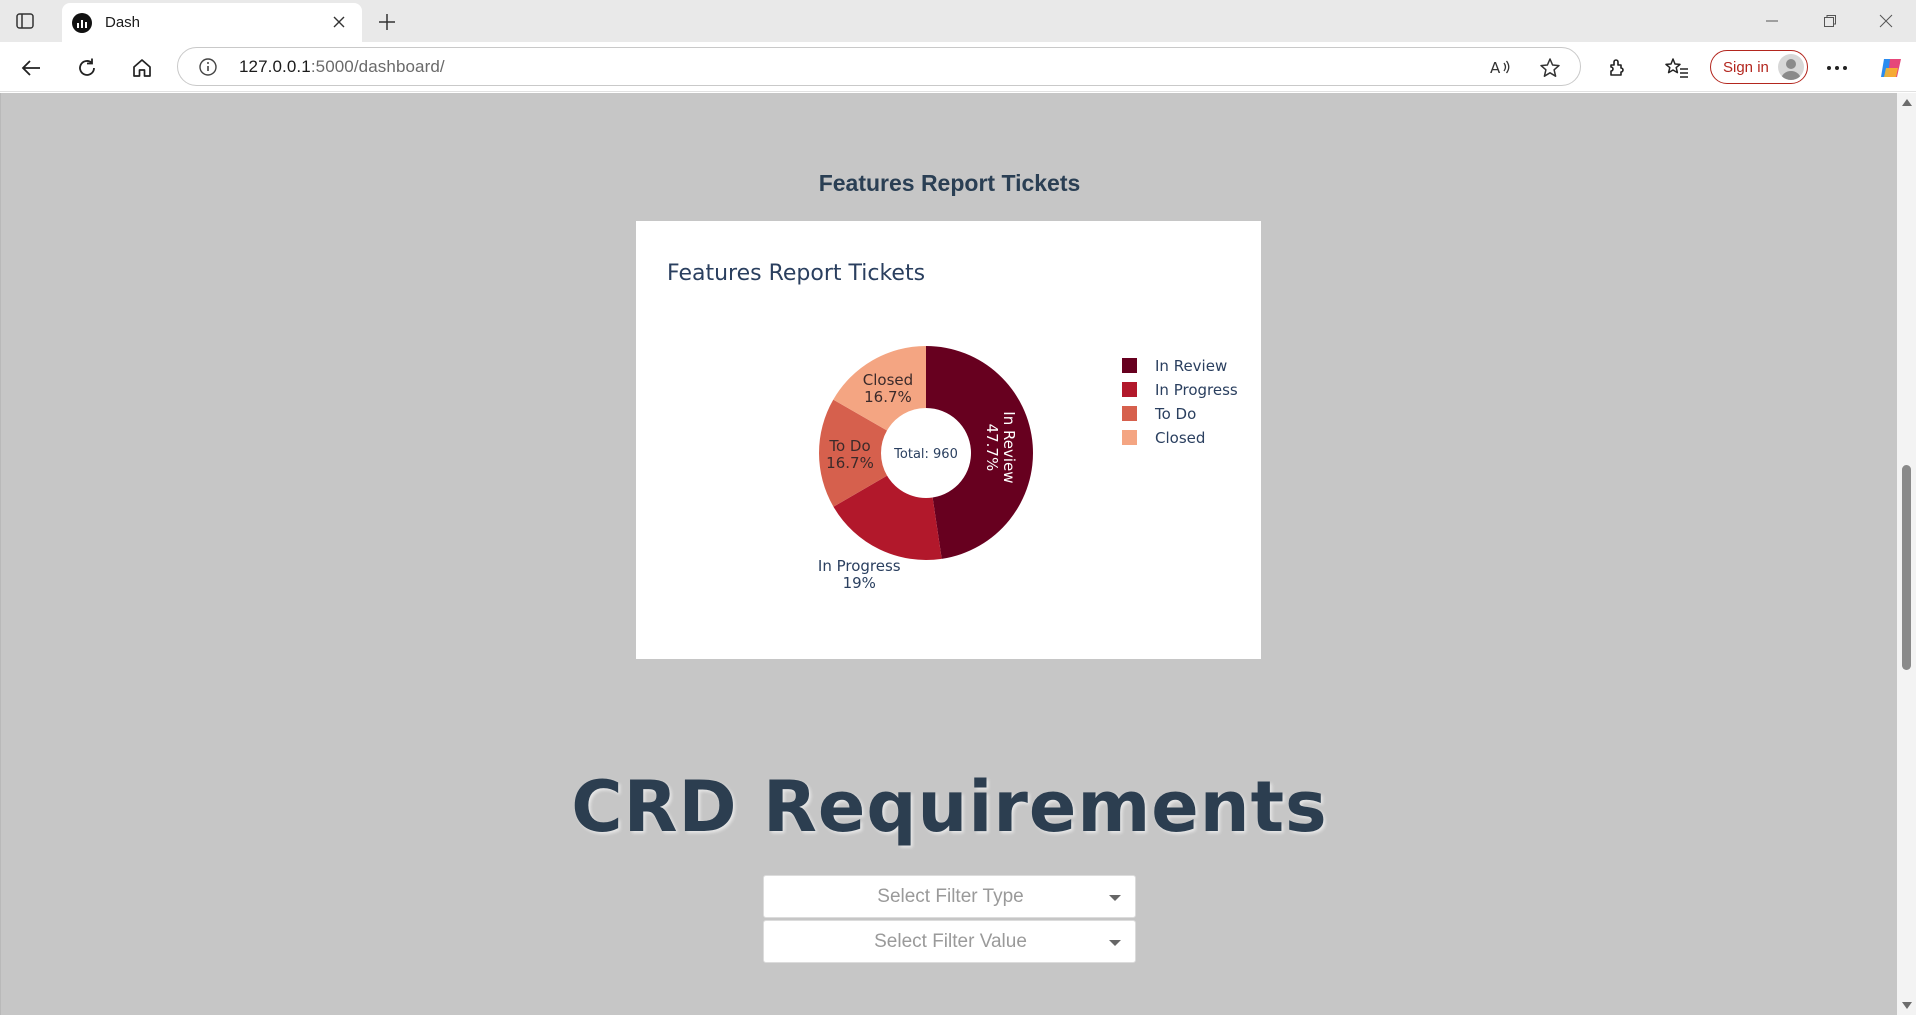 The image size is (1916, 1015). I want to click on slice-label-in-progress: In Progress 19%, so click(859, 574).